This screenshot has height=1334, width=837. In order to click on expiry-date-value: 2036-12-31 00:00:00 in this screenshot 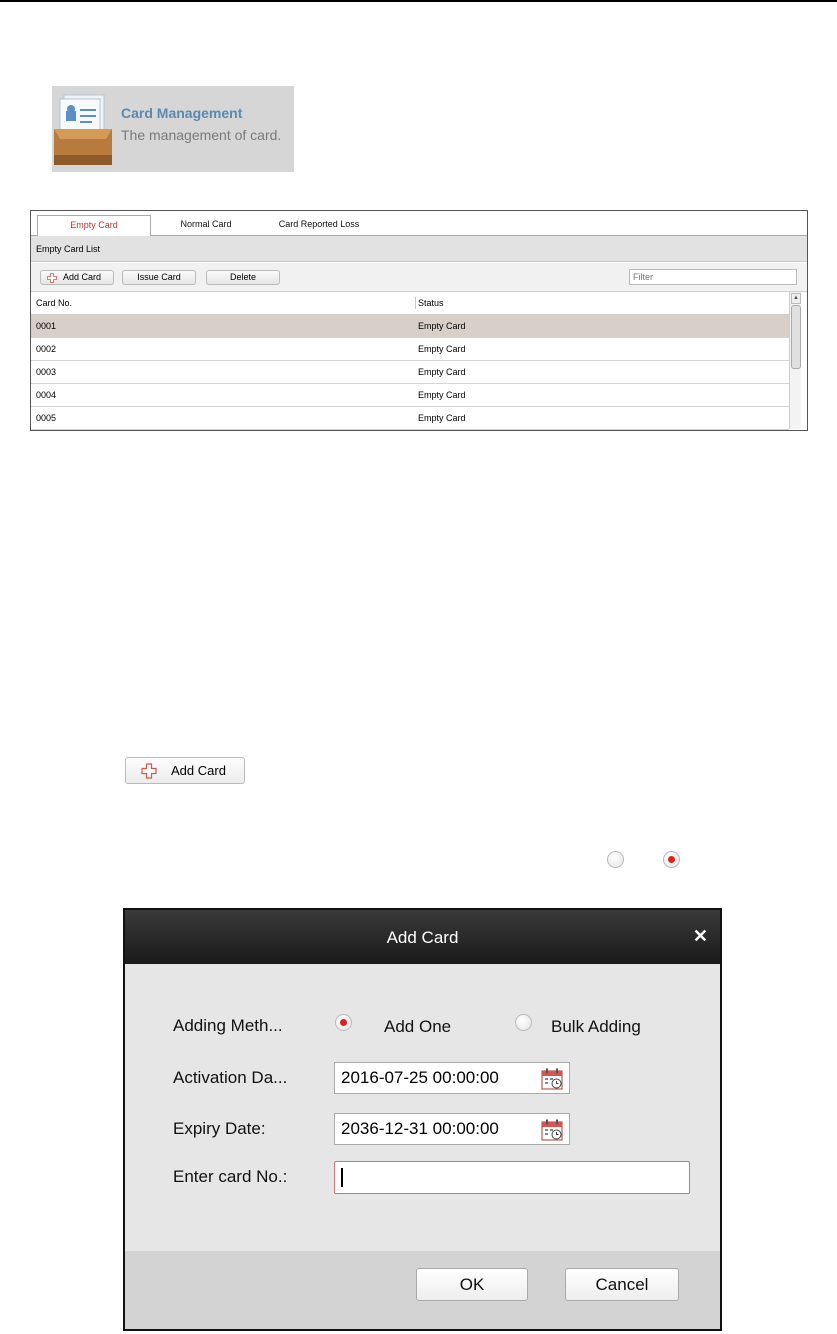, I will do `click(420, 1128)`.